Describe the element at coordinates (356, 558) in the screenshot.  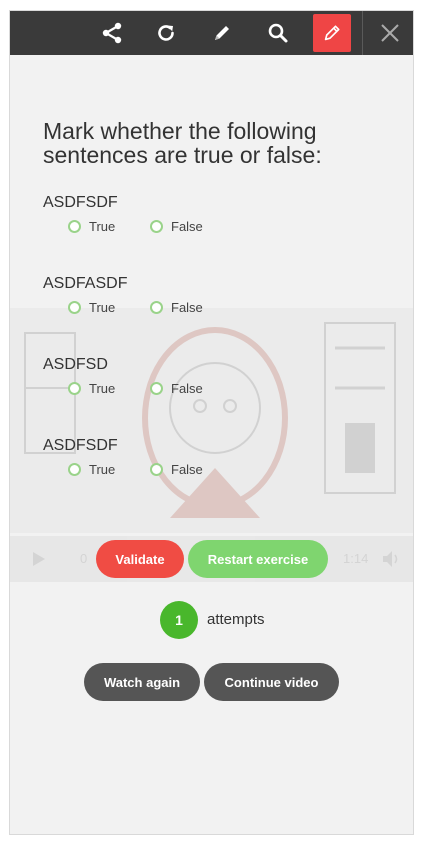
I see `duration-time: 1:14` at that location.